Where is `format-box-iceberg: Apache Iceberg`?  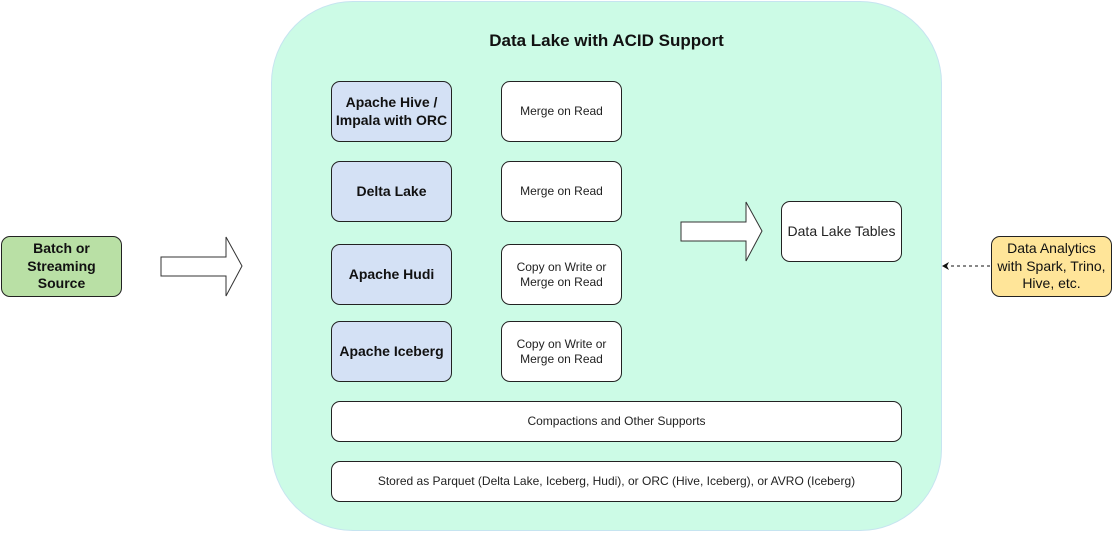
format-box-iceberg: Apache Iceberg is located at coordinates (391, 351).